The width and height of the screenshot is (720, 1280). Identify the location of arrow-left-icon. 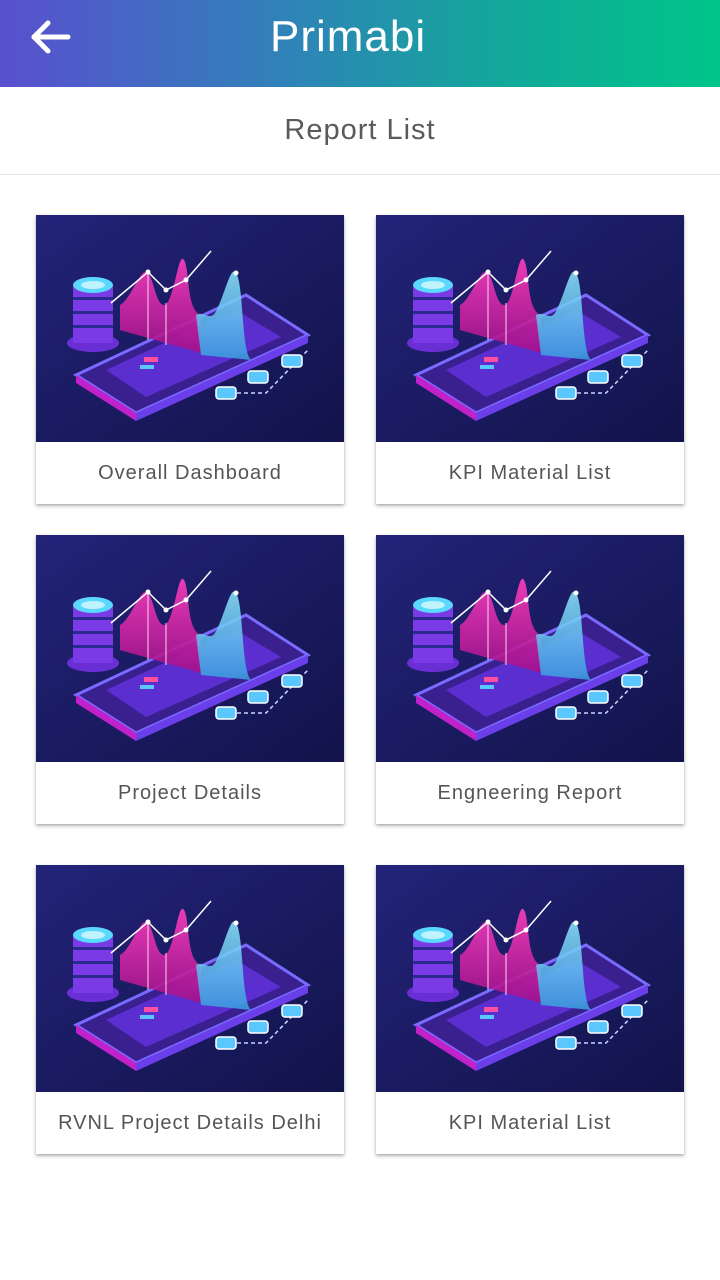
(51, 37).